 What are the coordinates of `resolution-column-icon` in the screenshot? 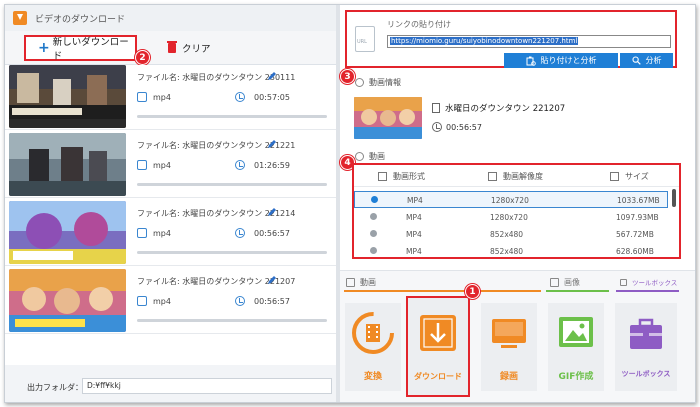 It's located at (492, 176).